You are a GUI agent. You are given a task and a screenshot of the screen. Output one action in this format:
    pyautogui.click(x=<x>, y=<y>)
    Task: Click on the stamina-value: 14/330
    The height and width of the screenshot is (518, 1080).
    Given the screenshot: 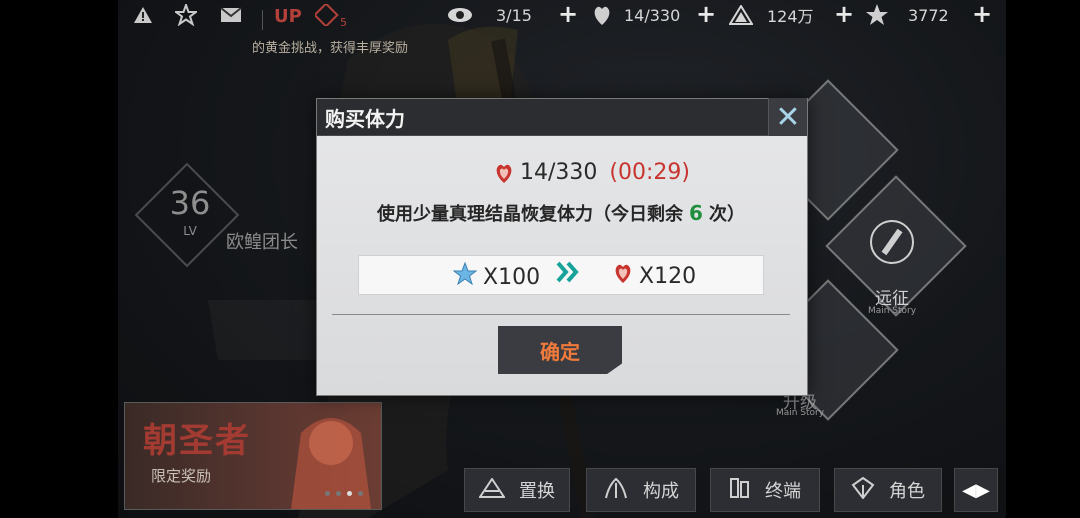 What is the action you would take?
    pyautogui.click(x=559, y=172)
    